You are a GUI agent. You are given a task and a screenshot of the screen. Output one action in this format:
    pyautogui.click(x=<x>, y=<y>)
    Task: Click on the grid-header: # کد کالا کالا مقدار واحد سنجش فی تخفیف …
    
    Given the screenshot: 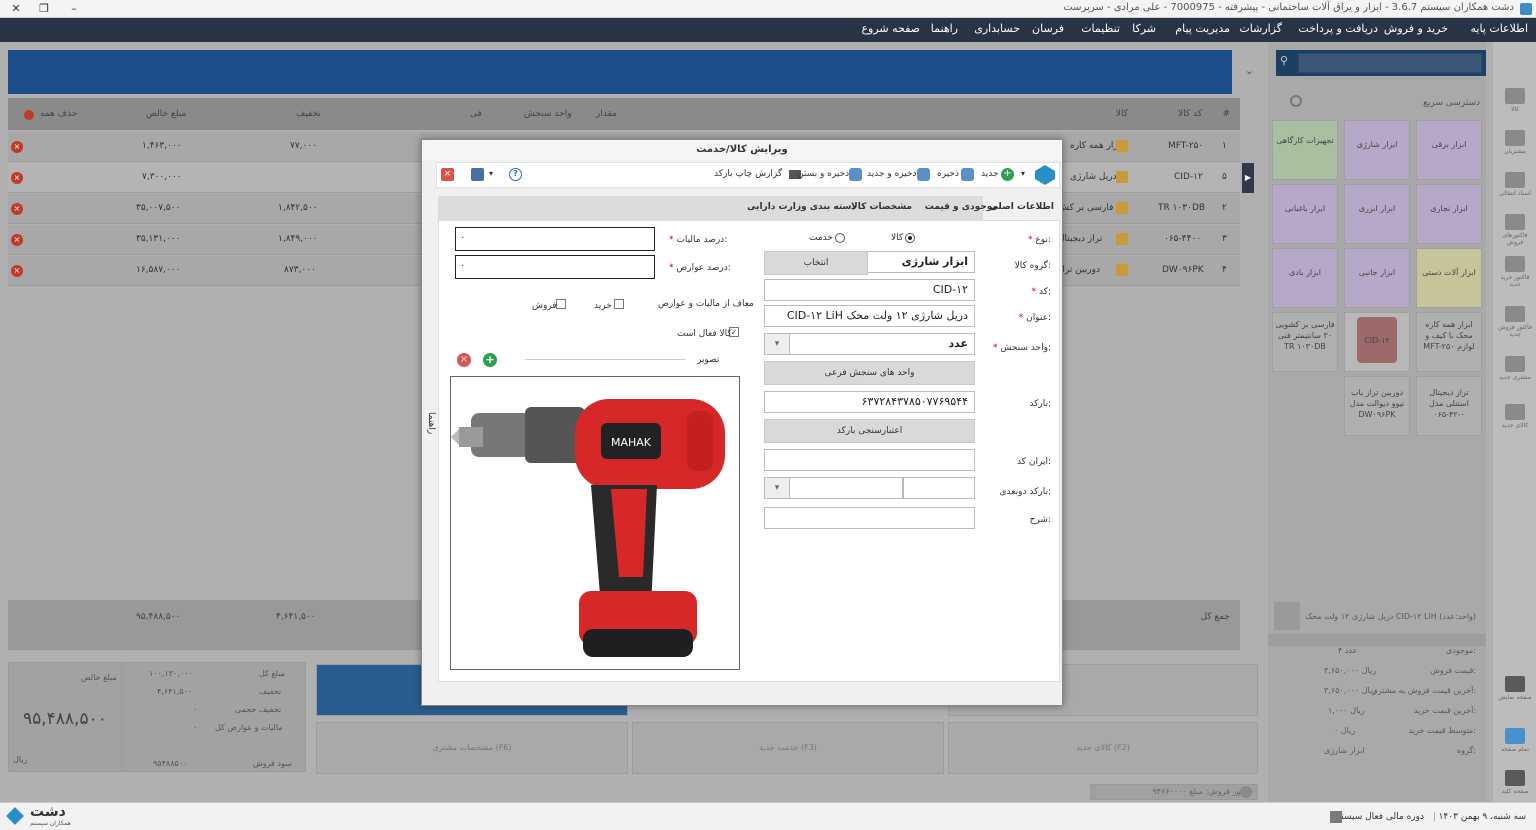 What is the action you would take?
    pyautogui.click(x=624, y=114)
    